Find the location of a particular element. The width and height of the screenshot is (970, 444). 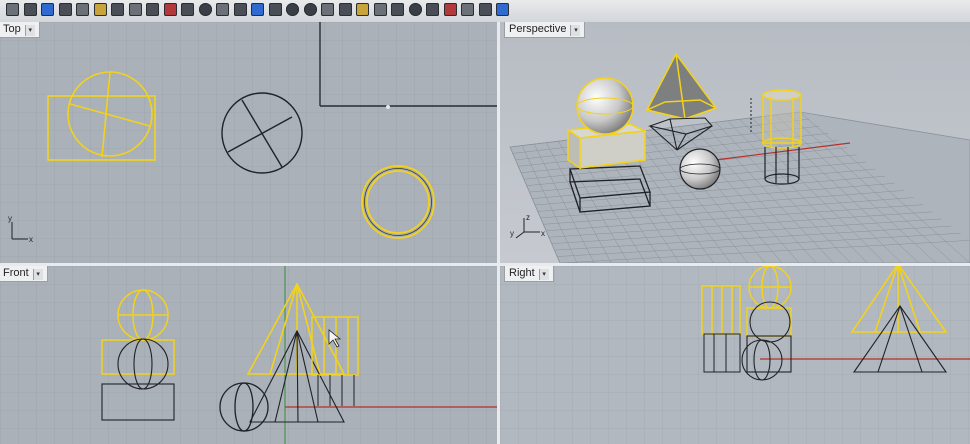

zoom-selected-icon is located at coordinates (257, 9).